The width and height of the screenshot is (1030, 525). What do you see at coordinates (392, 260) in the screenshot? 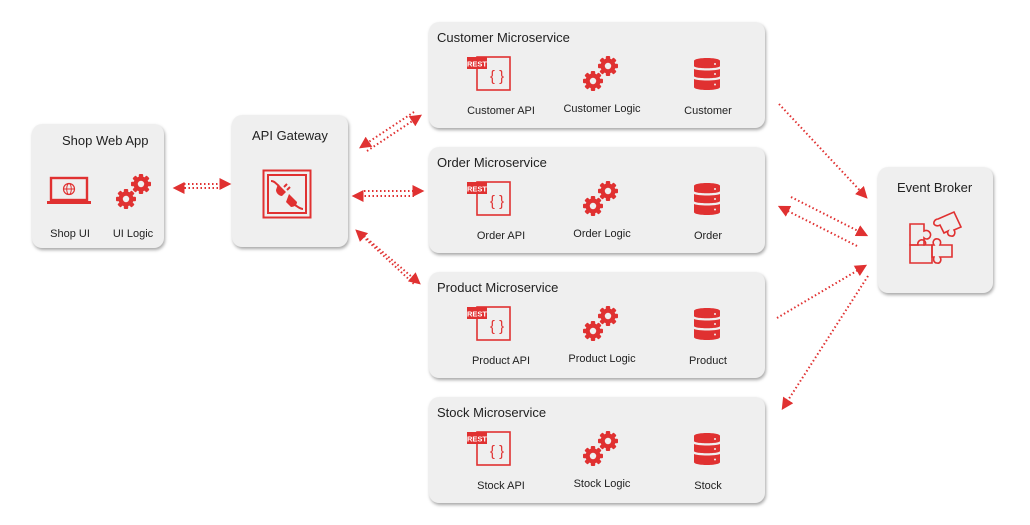
I see `link-gateway-to-product` at bounding box center [392, 260].